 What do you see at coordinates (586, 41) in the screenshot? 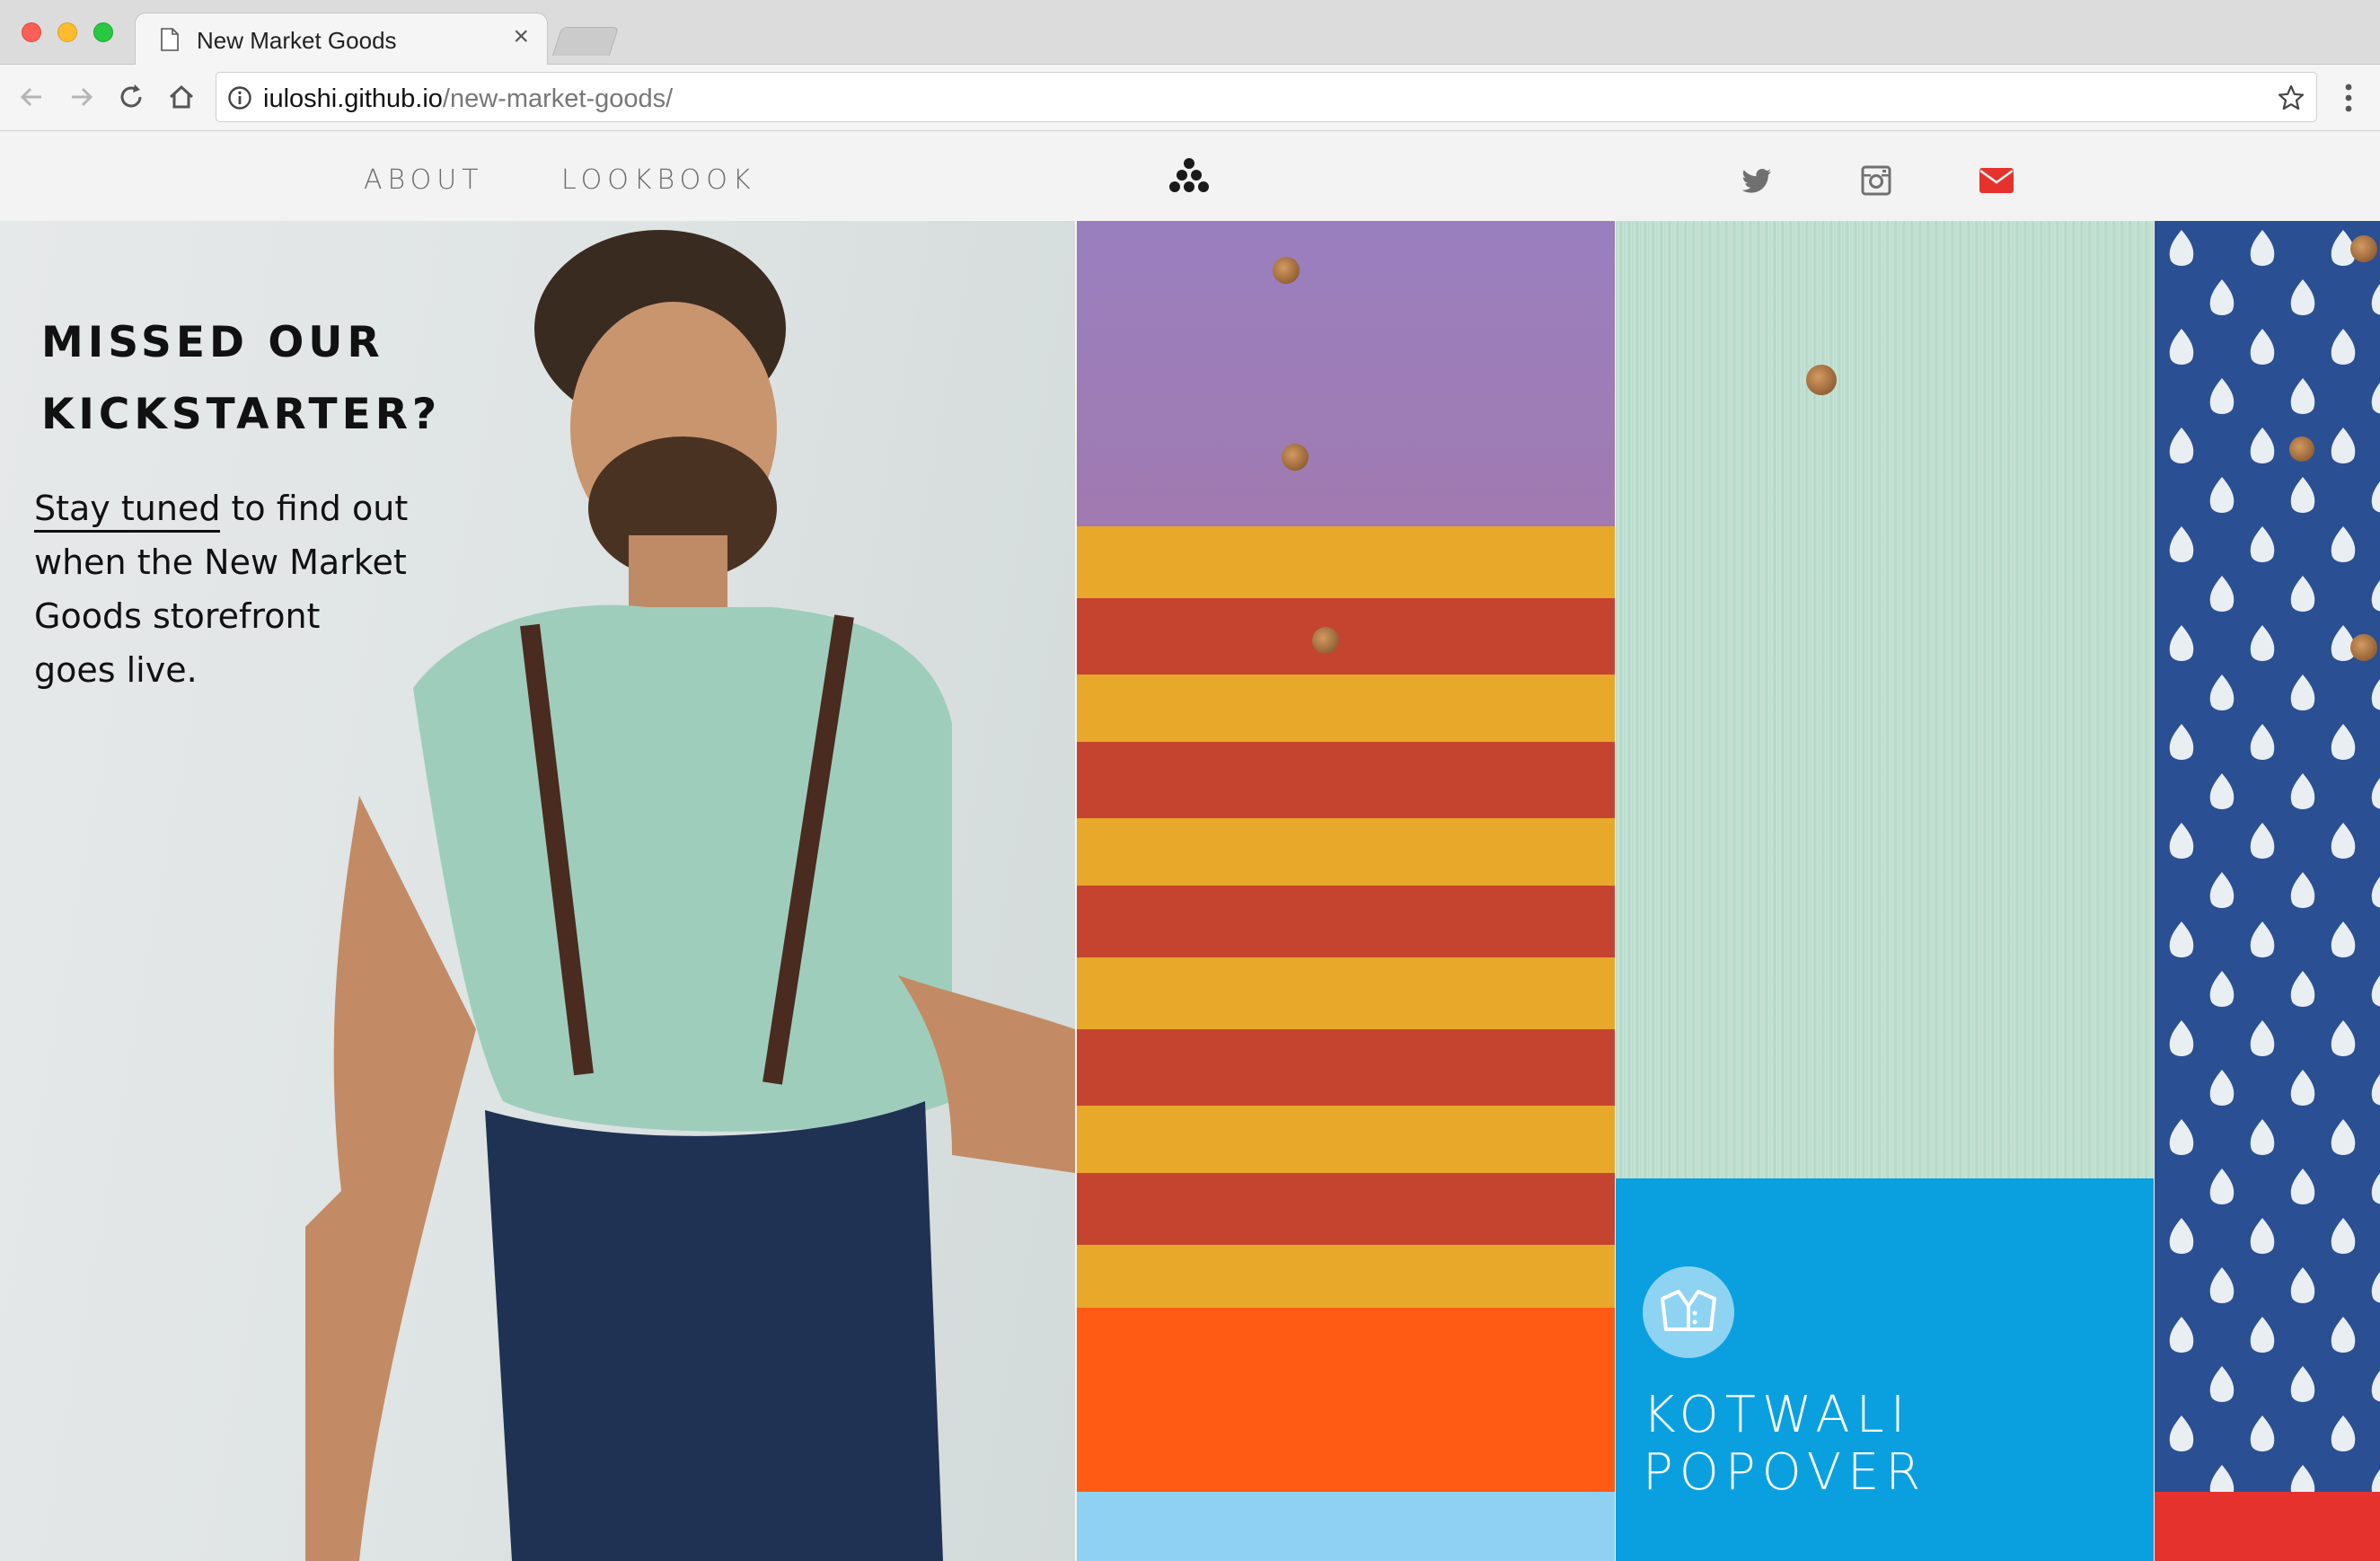
I see `new-tab-button` at bounding box center [586, 41].